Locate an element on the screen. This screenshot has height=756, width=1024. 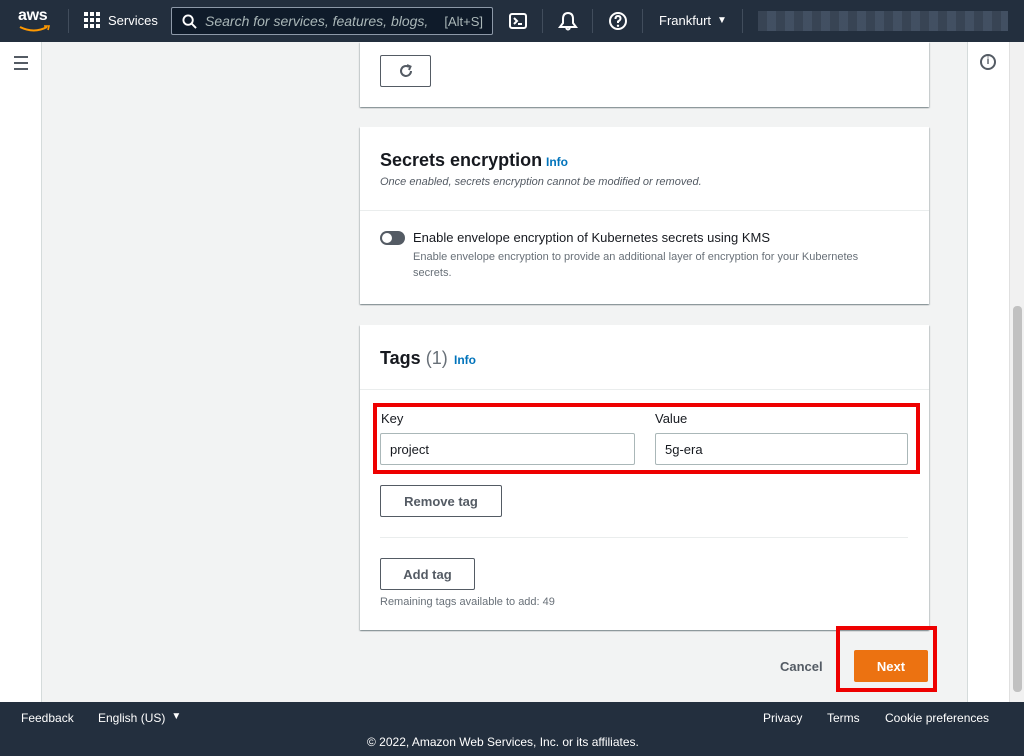
add-tag-button: Add tag is located at coordinates (427, 574).